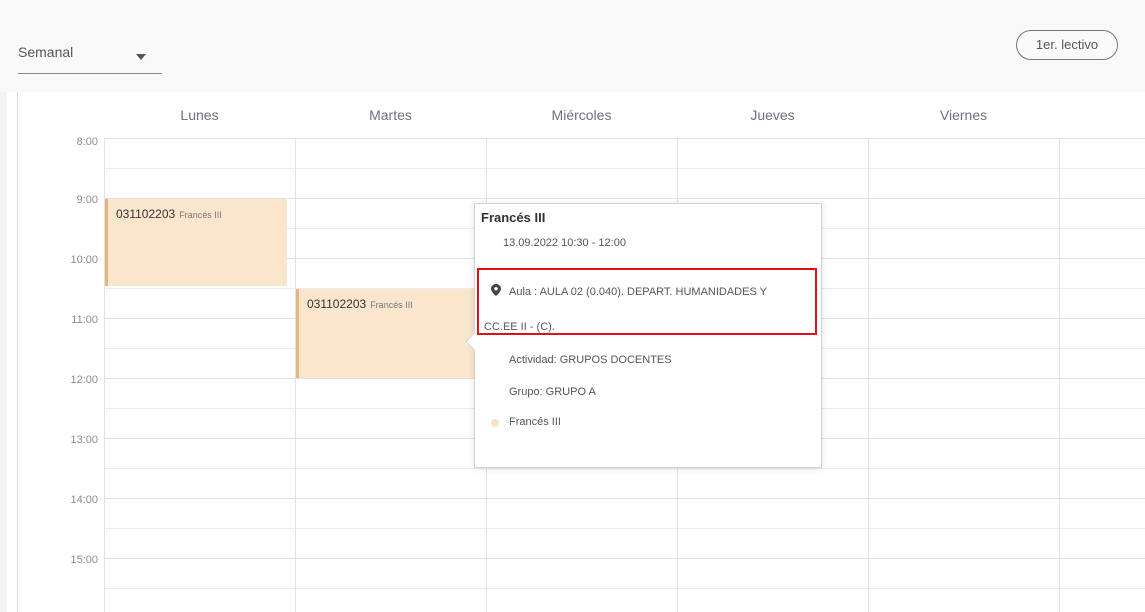 The width and height of the screenshot is (1145, 612). Describe the element at coordinates (535, 422) in the screenshot. I see `subject-text: Francés III` at that location.